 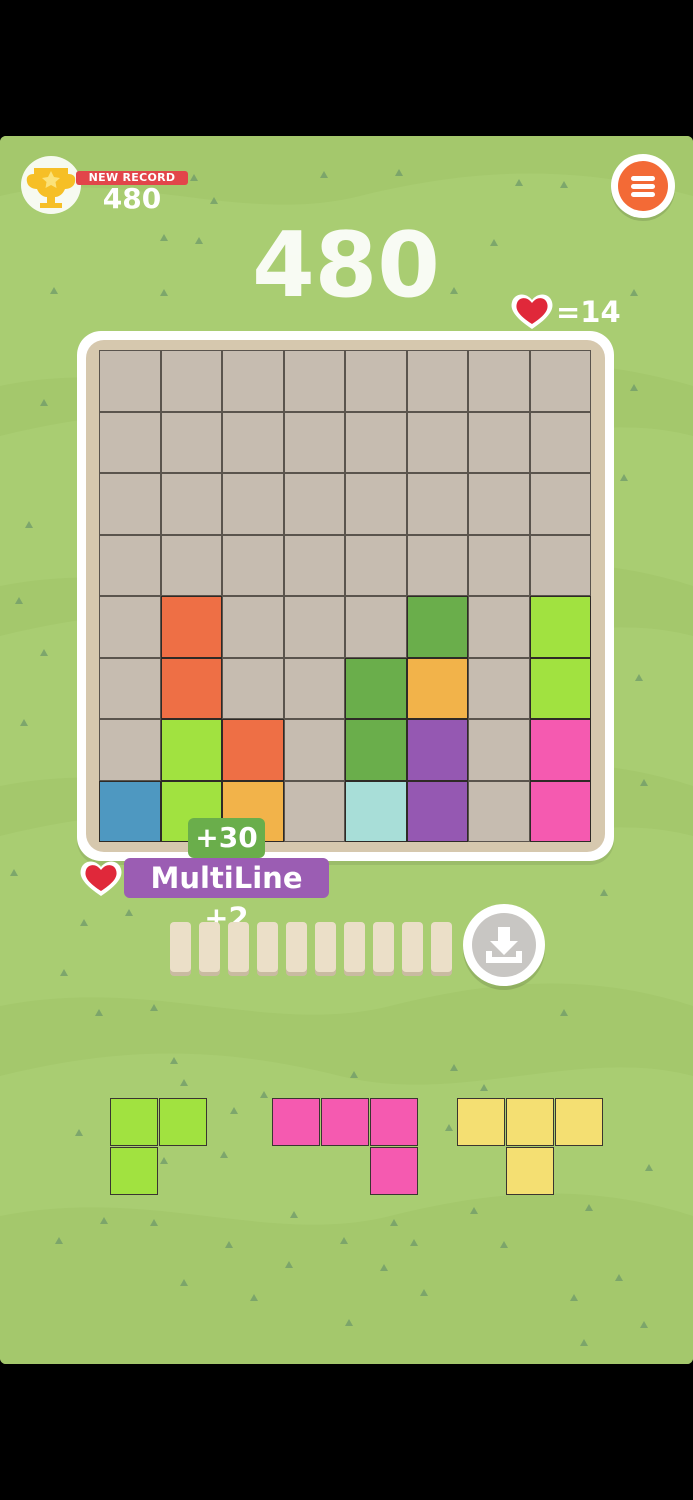 I want to click on trophy-icon, so click(x=51, y=185).